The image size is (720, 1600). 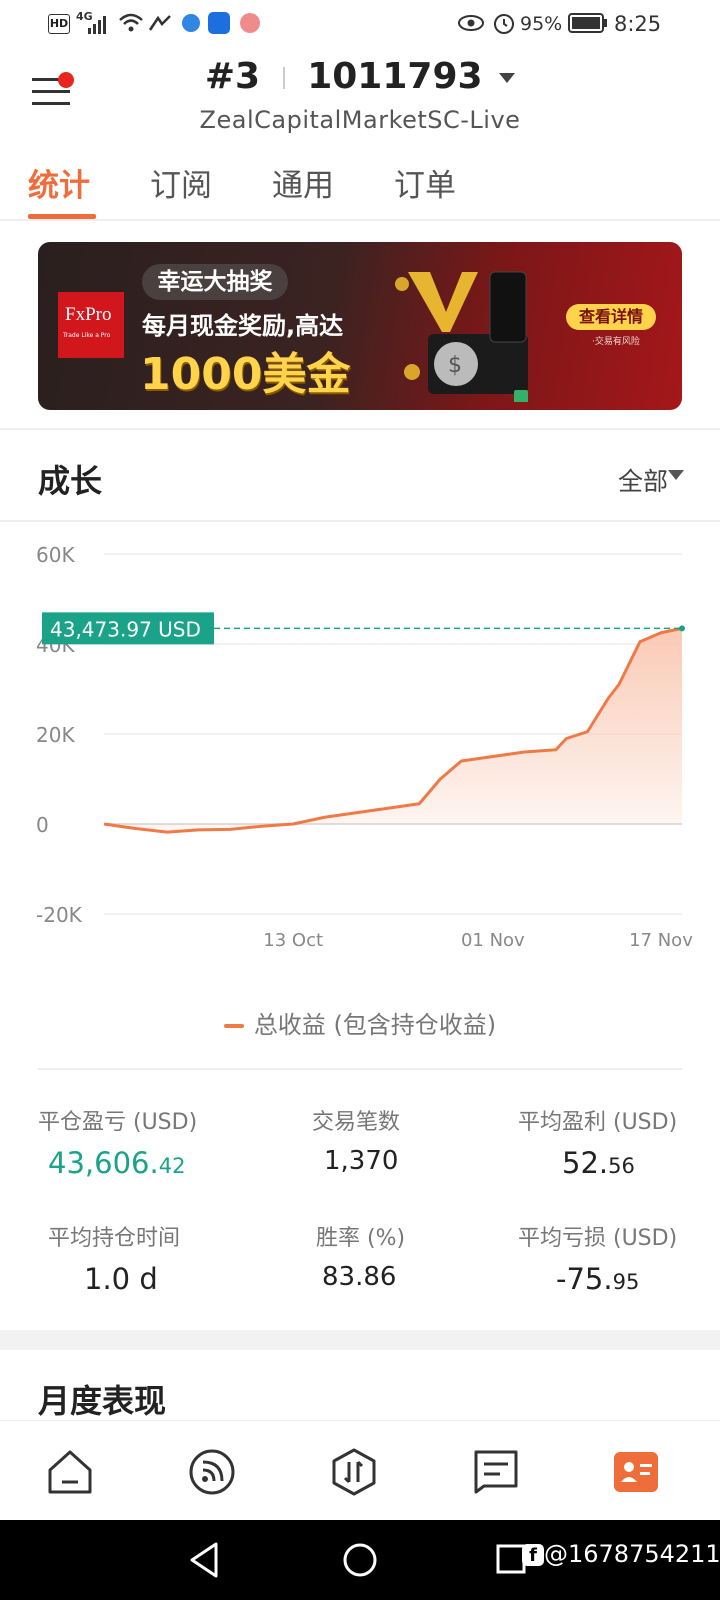 I want to click on signal-bars-icon, so click(x=97, y=25).